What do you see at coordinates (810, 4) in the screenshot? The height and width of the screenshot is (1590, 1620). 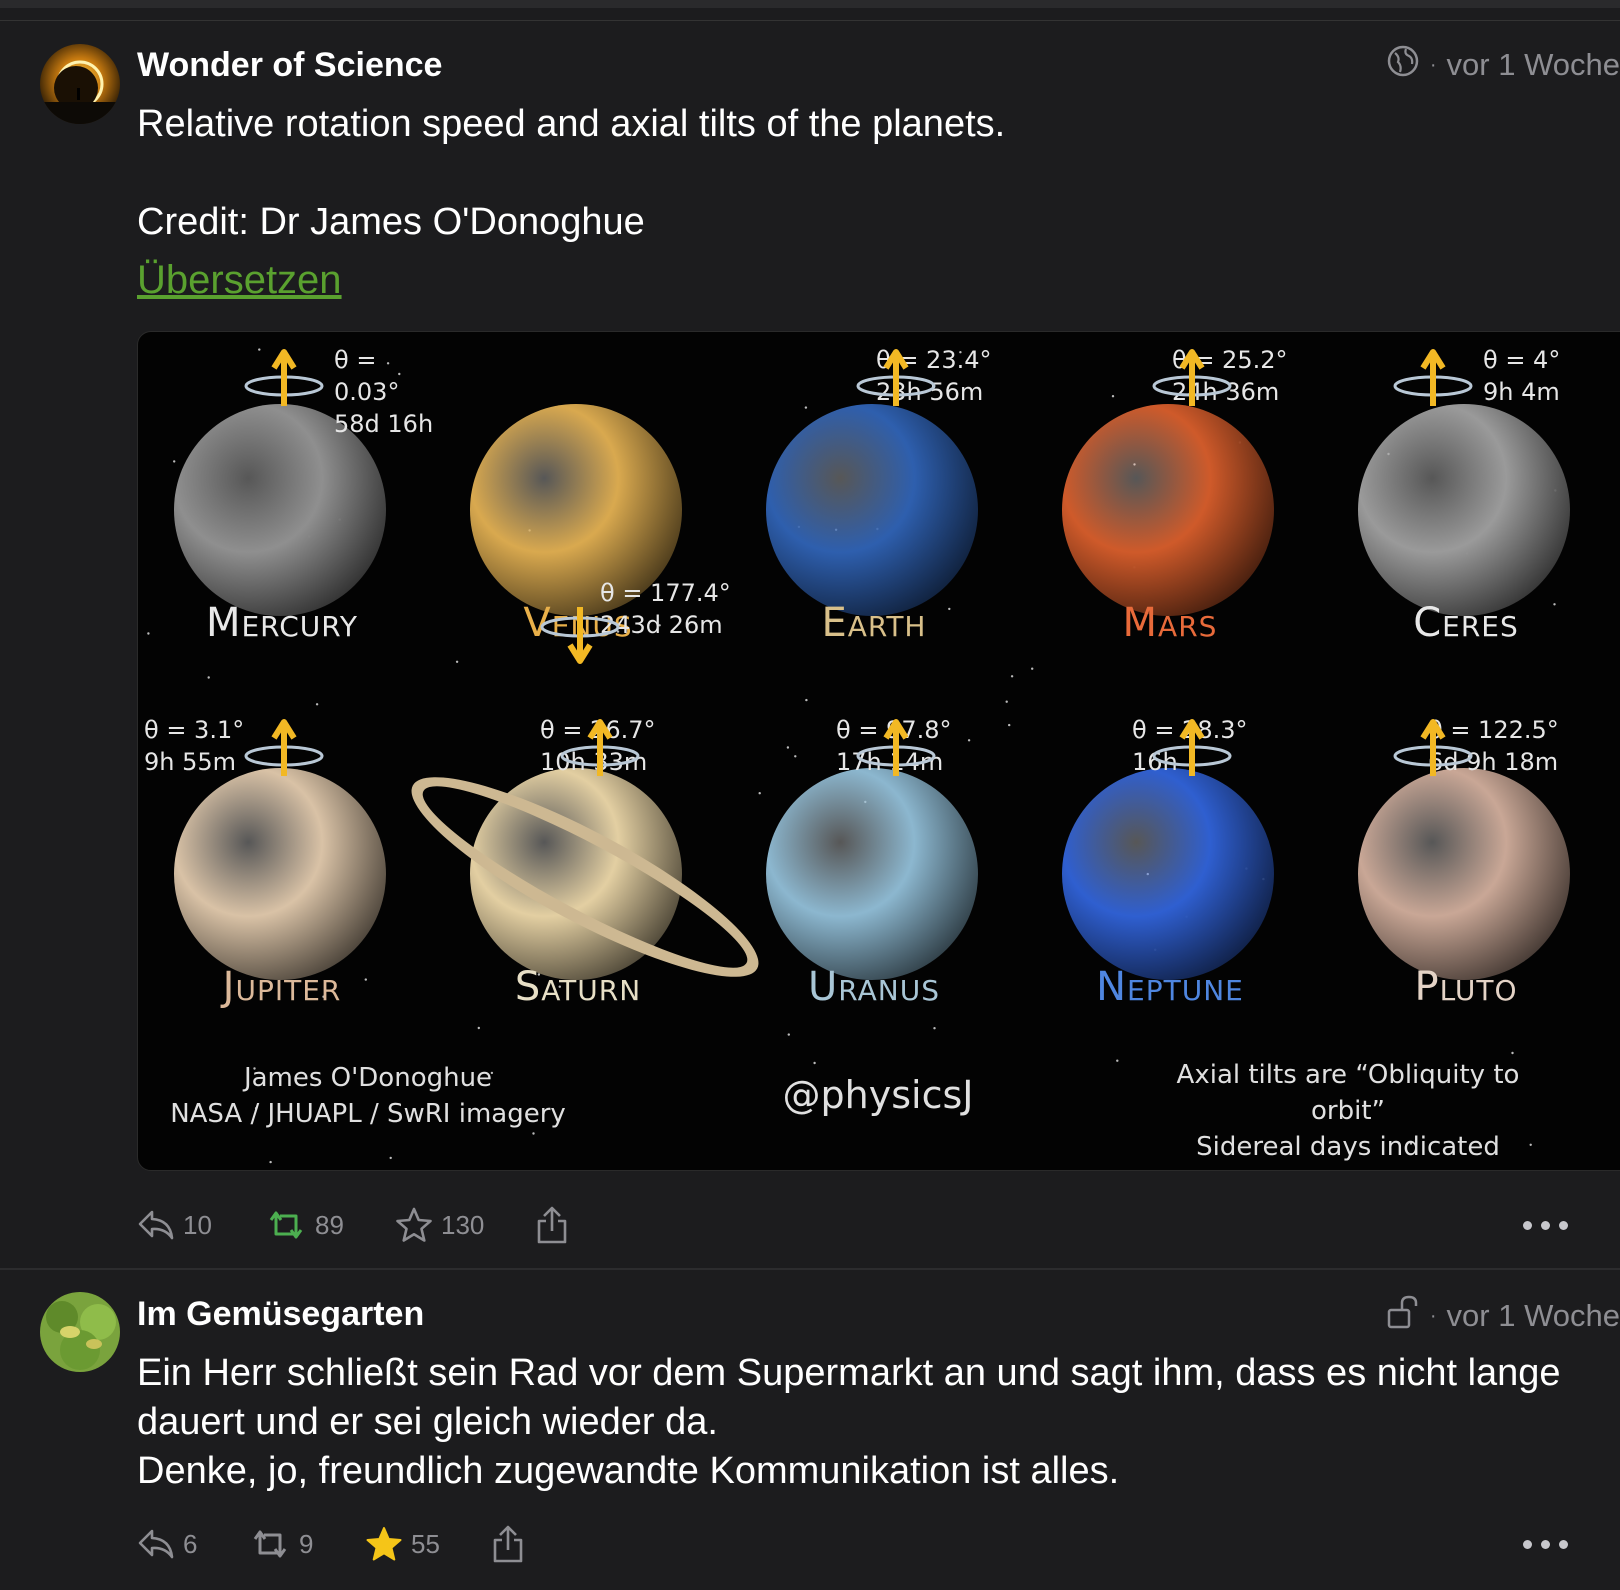 I see `top-bar` at bounding box center [810, 4].